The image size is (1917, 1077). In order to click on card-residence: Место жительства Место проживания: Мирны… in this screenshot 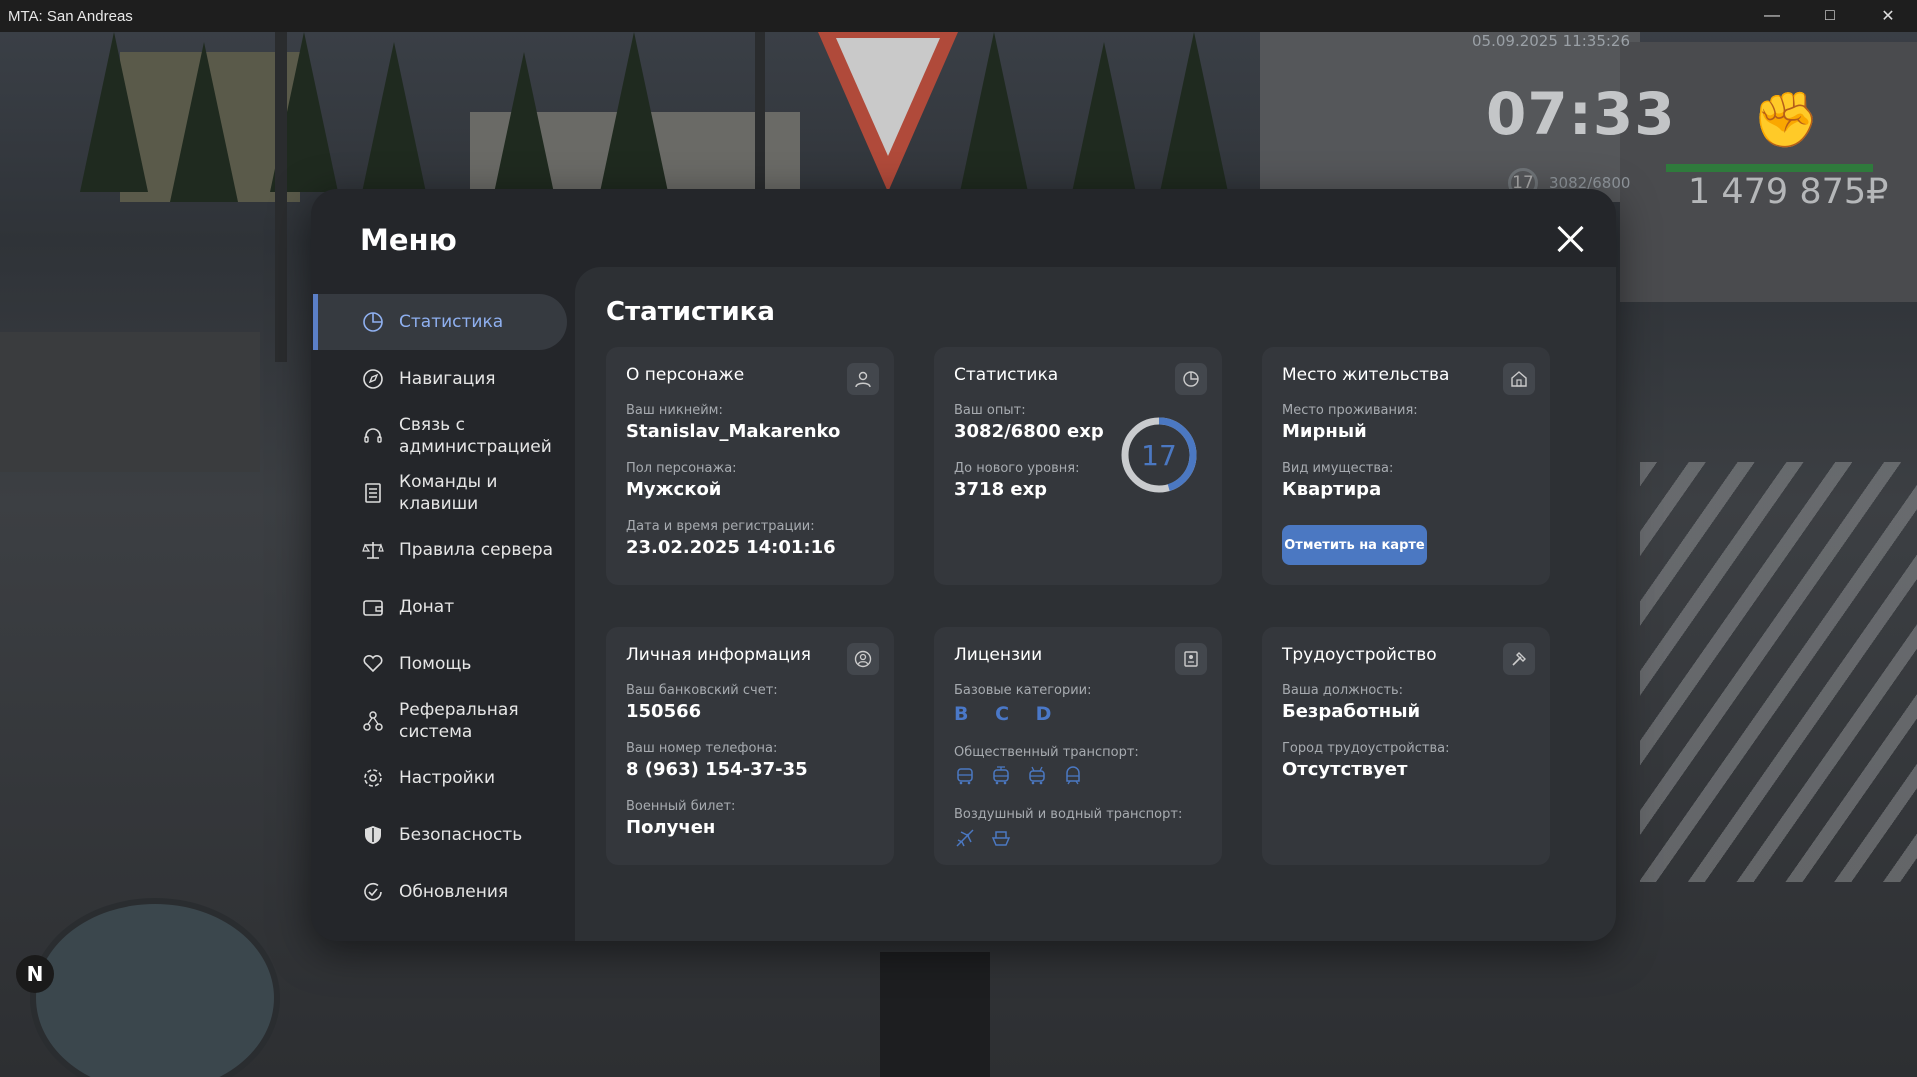, I will do `click(1406, 466)`.